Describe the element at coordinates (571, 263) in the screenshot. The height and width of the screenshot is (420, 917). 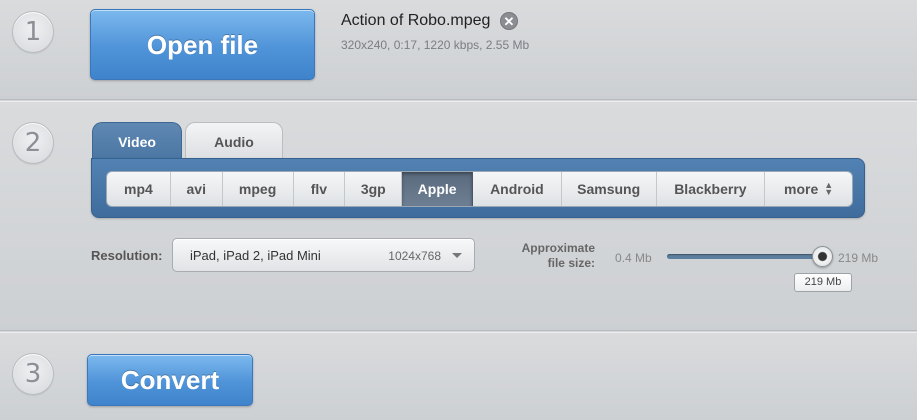
I see `approx-size-label-line2: file size:` at that location.